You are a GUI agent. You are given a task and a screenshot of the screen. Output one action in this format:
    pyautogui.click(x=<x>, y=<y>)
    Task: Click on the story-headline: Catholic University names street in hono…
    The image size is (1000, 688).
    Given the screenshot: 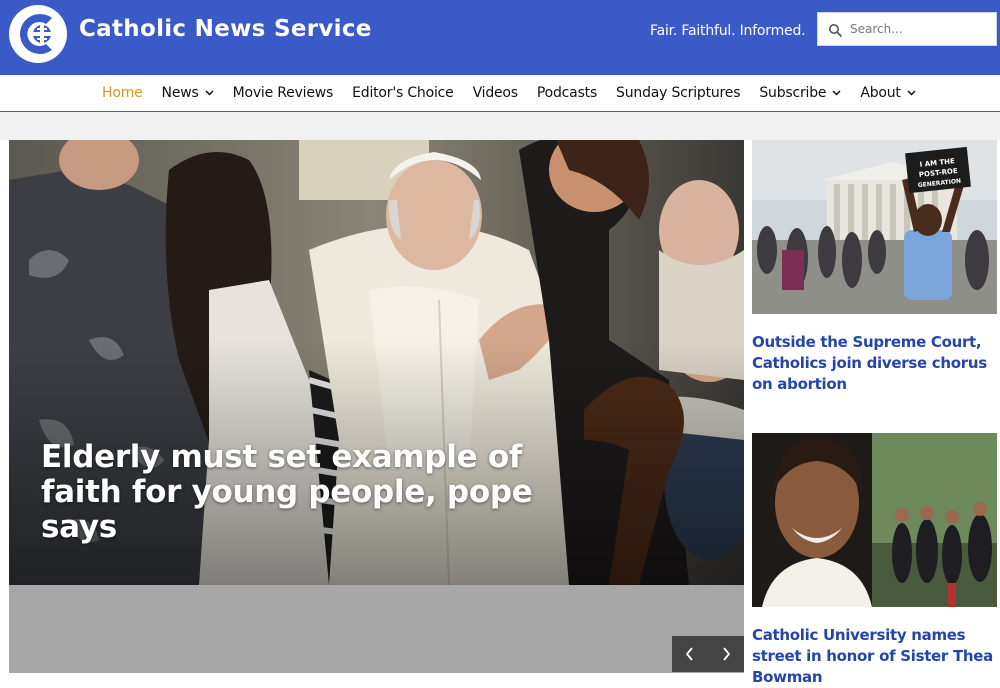 What is the action you would take?
    pyautogui.click(x=874, y=656)
    